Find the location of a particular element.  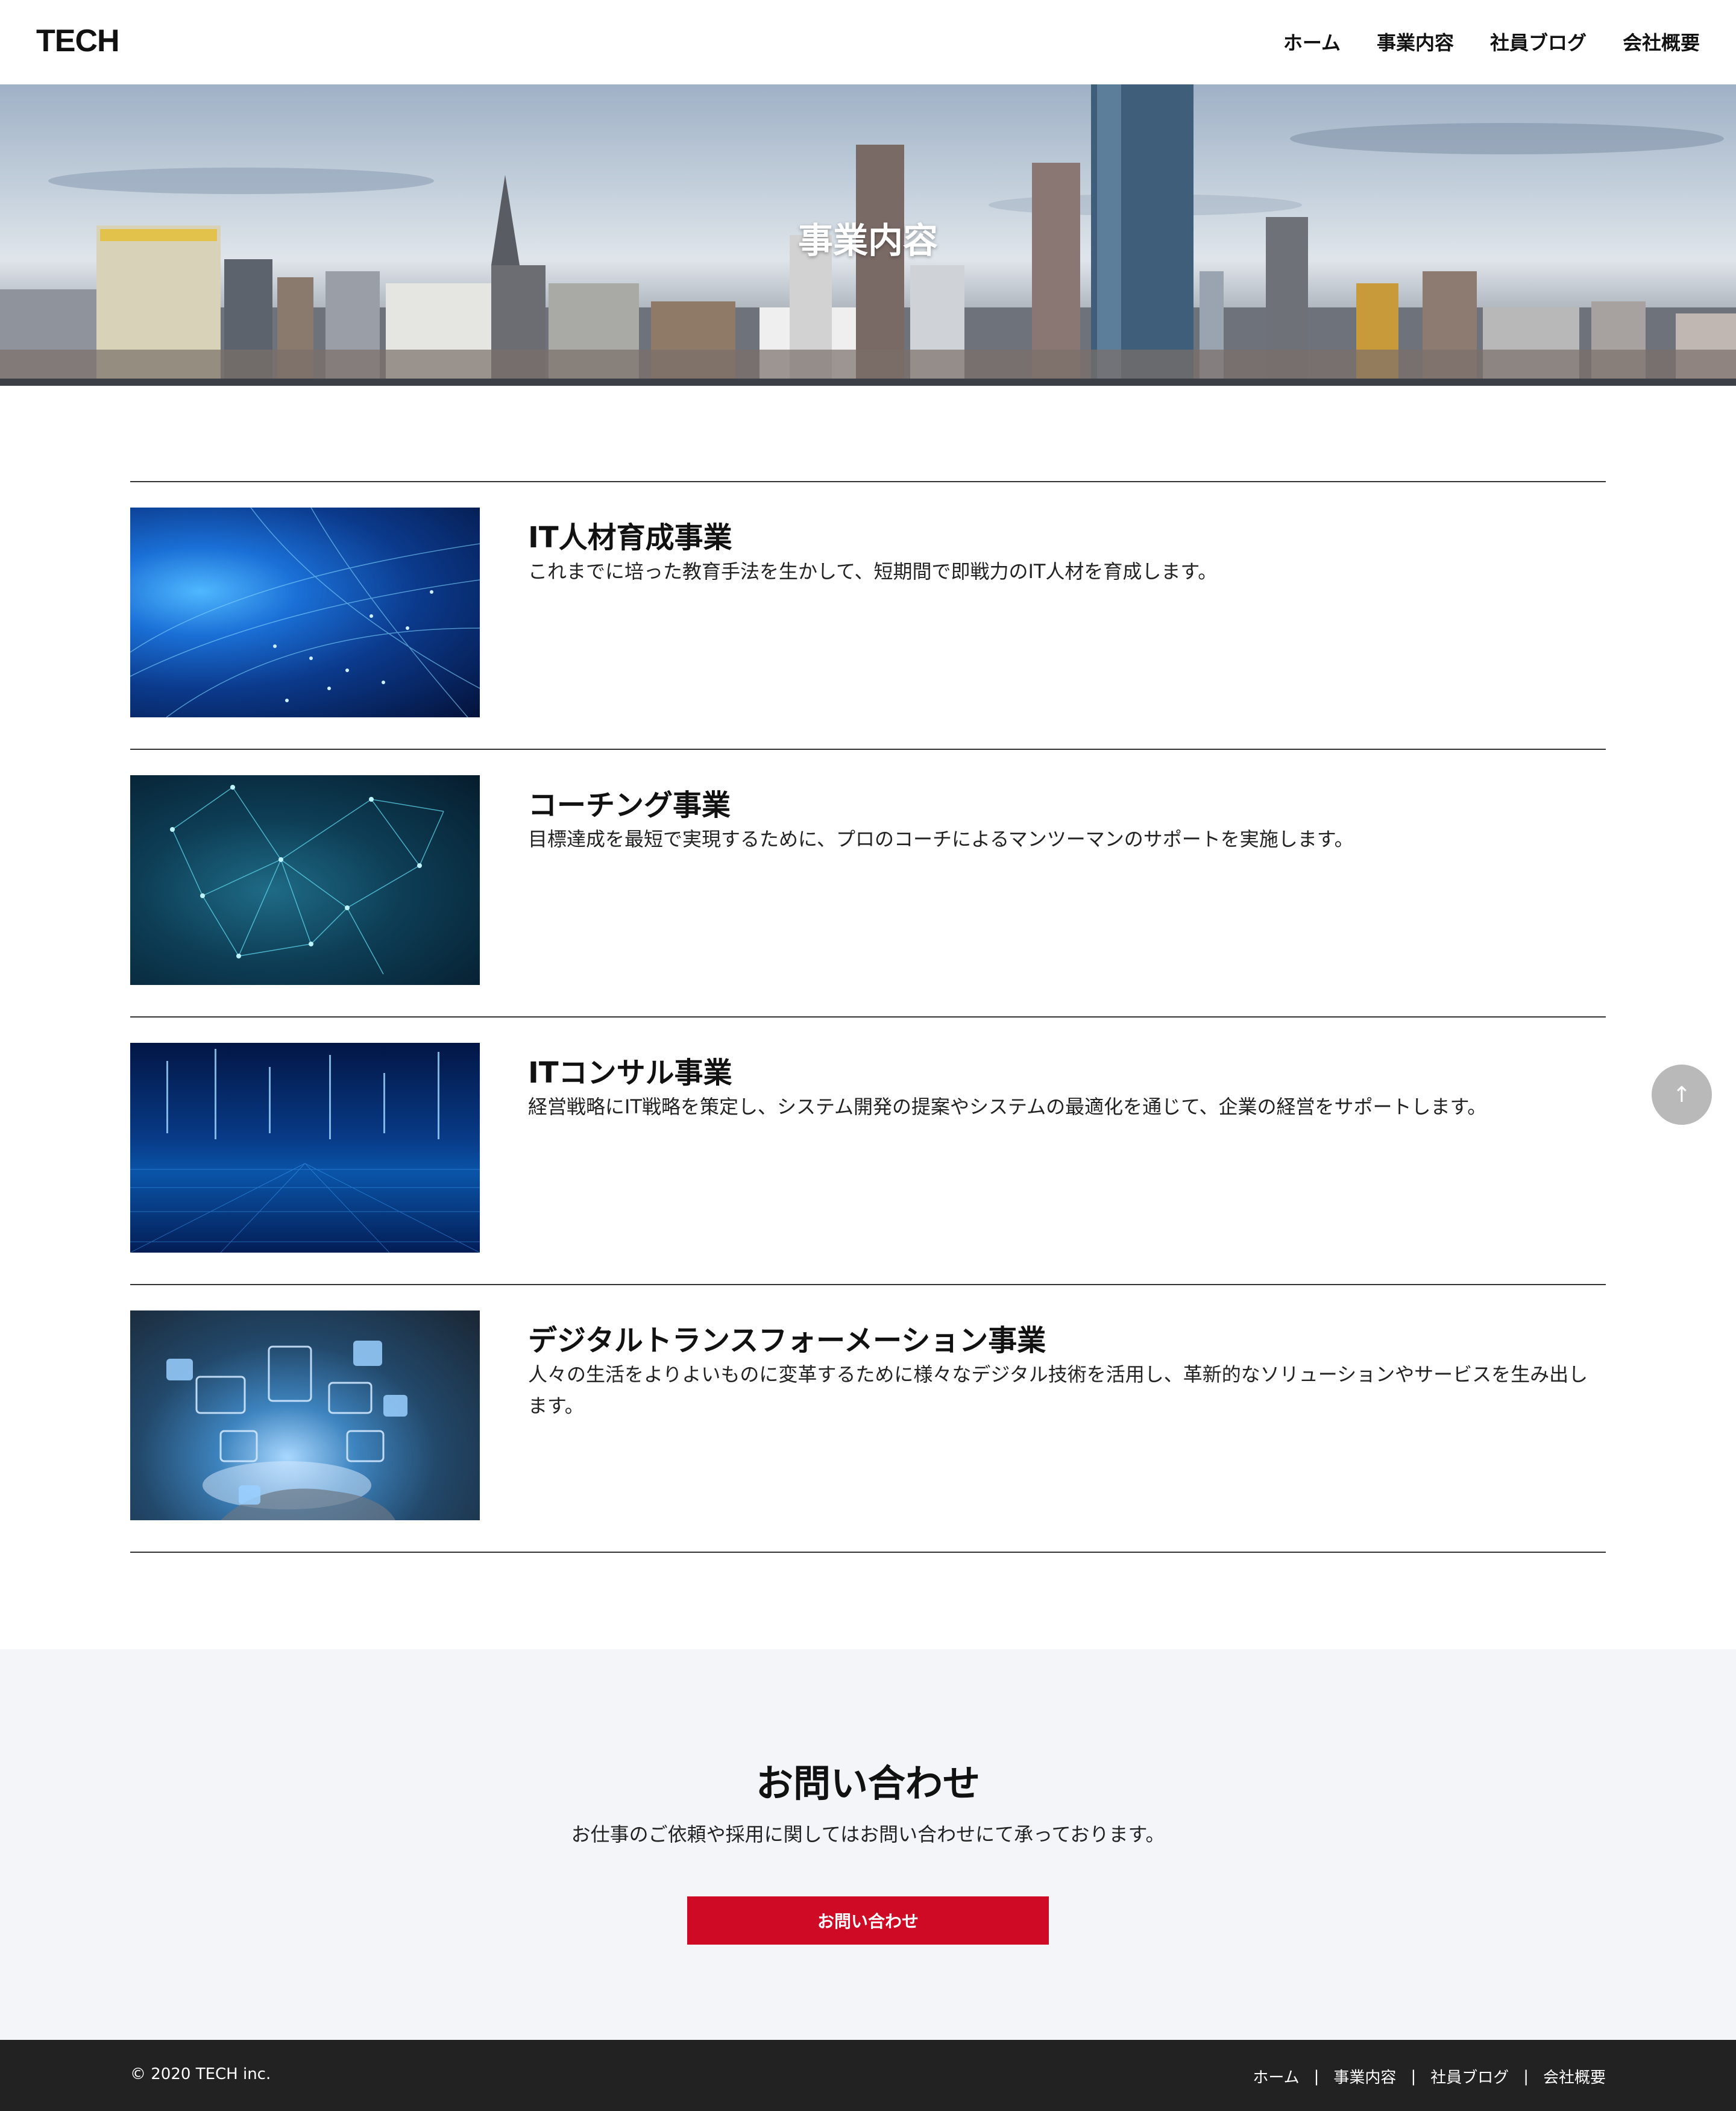

nav-item-home: ホーム is located at coordinates (1312, 42).